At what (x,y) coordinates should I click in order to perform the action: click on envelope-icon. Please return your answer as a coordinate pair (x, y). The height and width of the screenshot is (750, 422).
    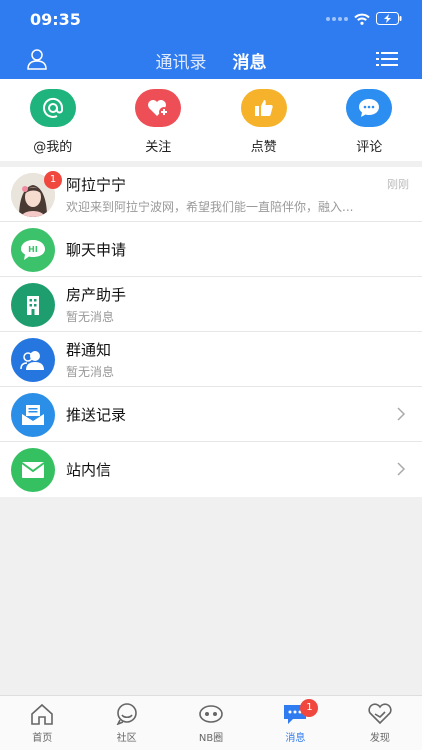
    Looking at the image, I should click on (33, 470).